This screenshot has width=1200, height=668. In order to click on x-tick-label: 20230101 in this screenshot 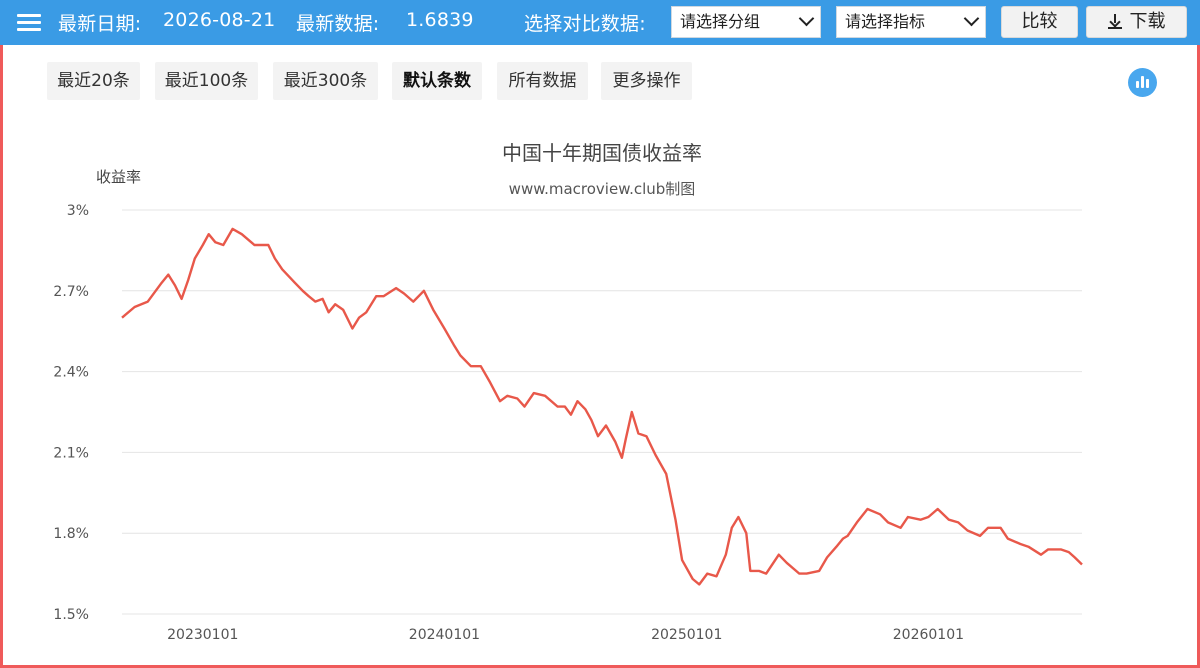, I will do `click(202, 635)`.